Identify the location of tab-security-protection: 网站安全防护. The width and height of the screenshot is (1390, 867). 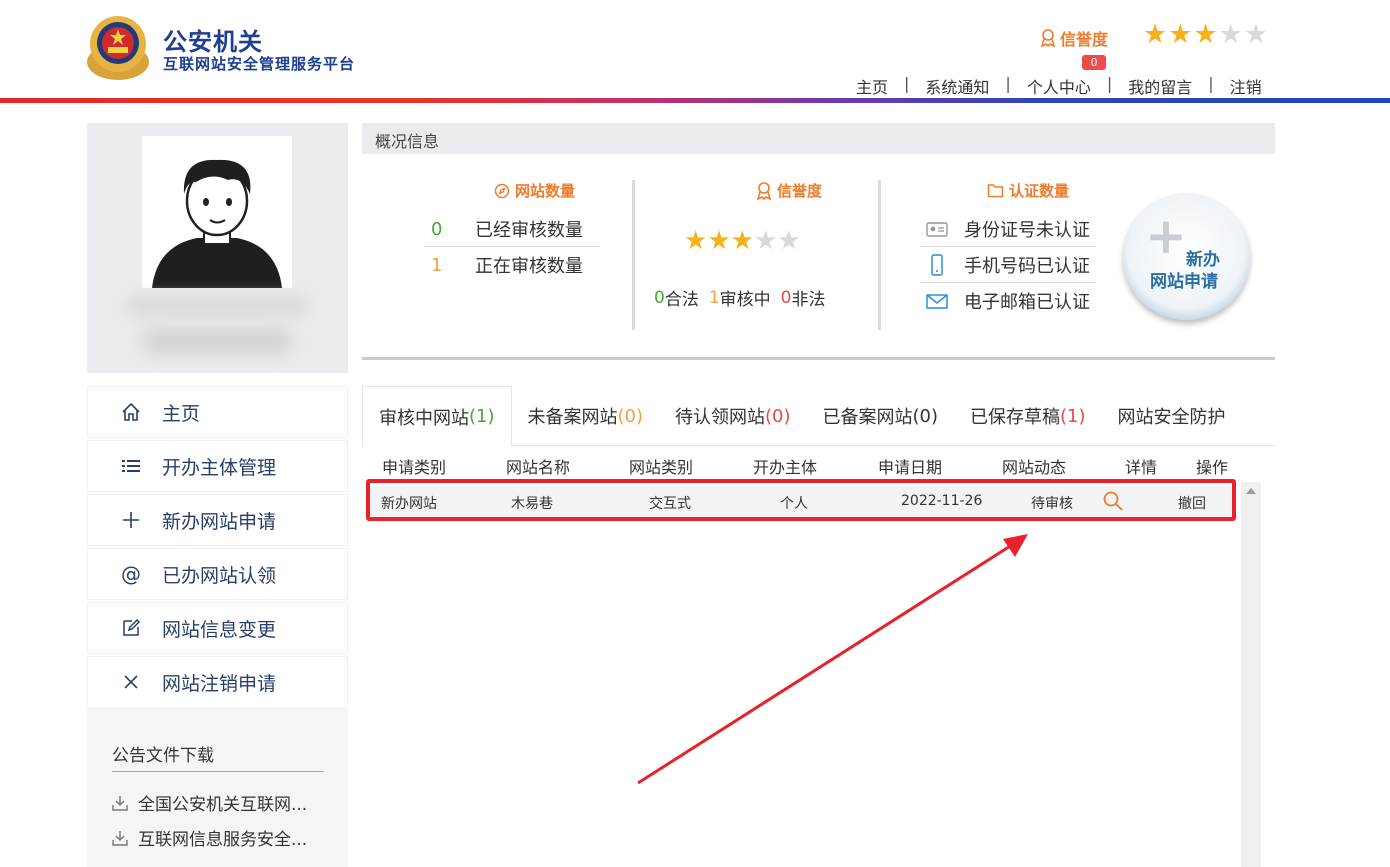
(1172, 416).